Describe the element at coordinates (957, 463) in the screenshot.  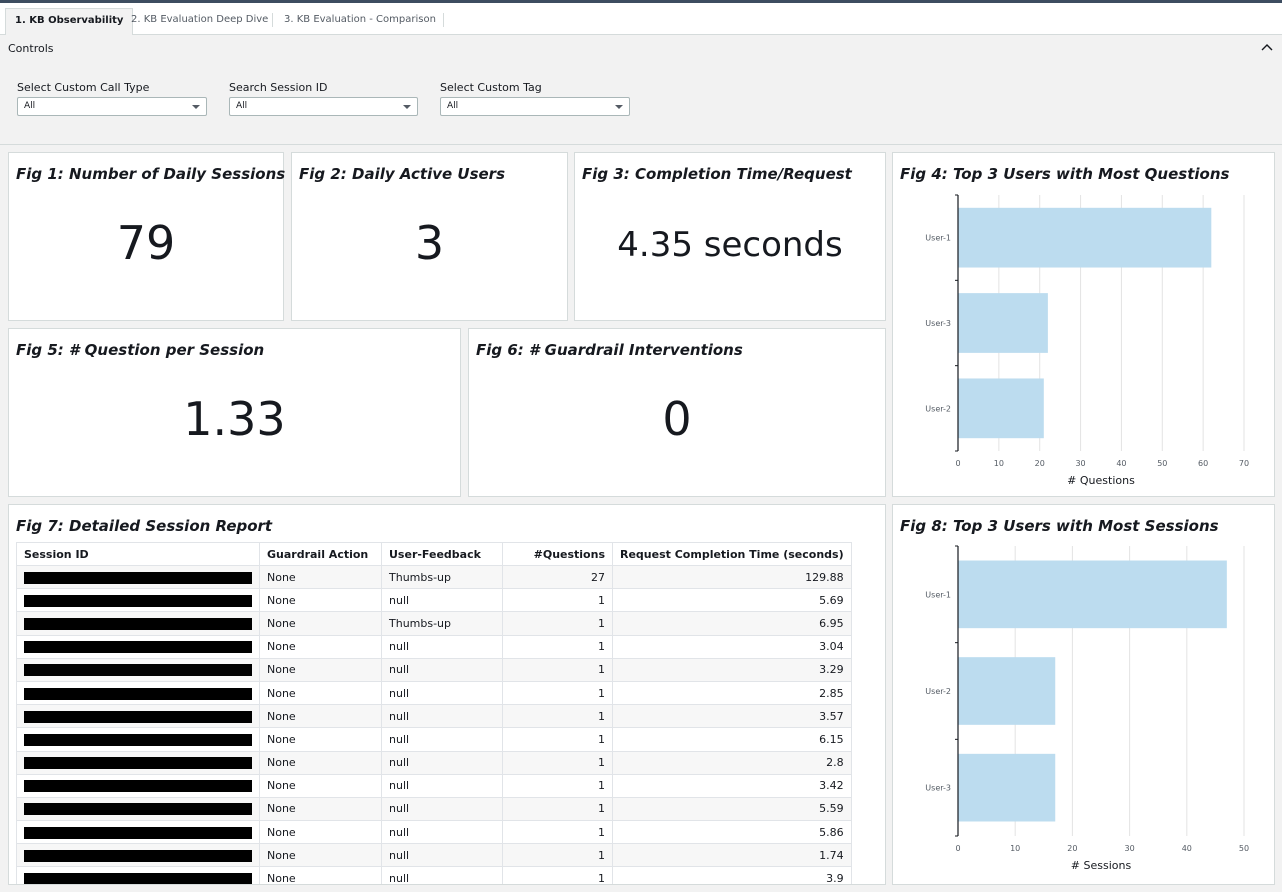
I see `x-tick-label: 0` at that location.